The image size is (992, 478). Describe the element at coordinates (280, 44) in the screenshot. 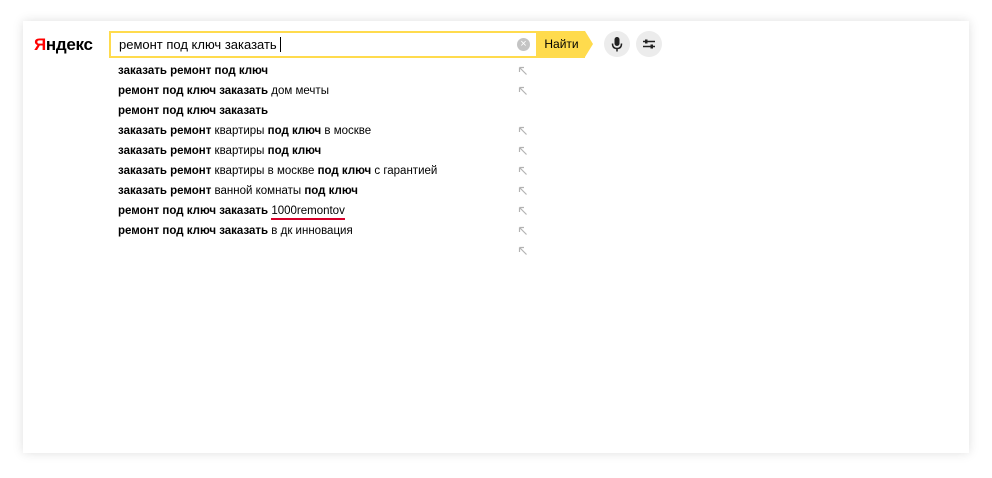

I see `text-caret` at that location.